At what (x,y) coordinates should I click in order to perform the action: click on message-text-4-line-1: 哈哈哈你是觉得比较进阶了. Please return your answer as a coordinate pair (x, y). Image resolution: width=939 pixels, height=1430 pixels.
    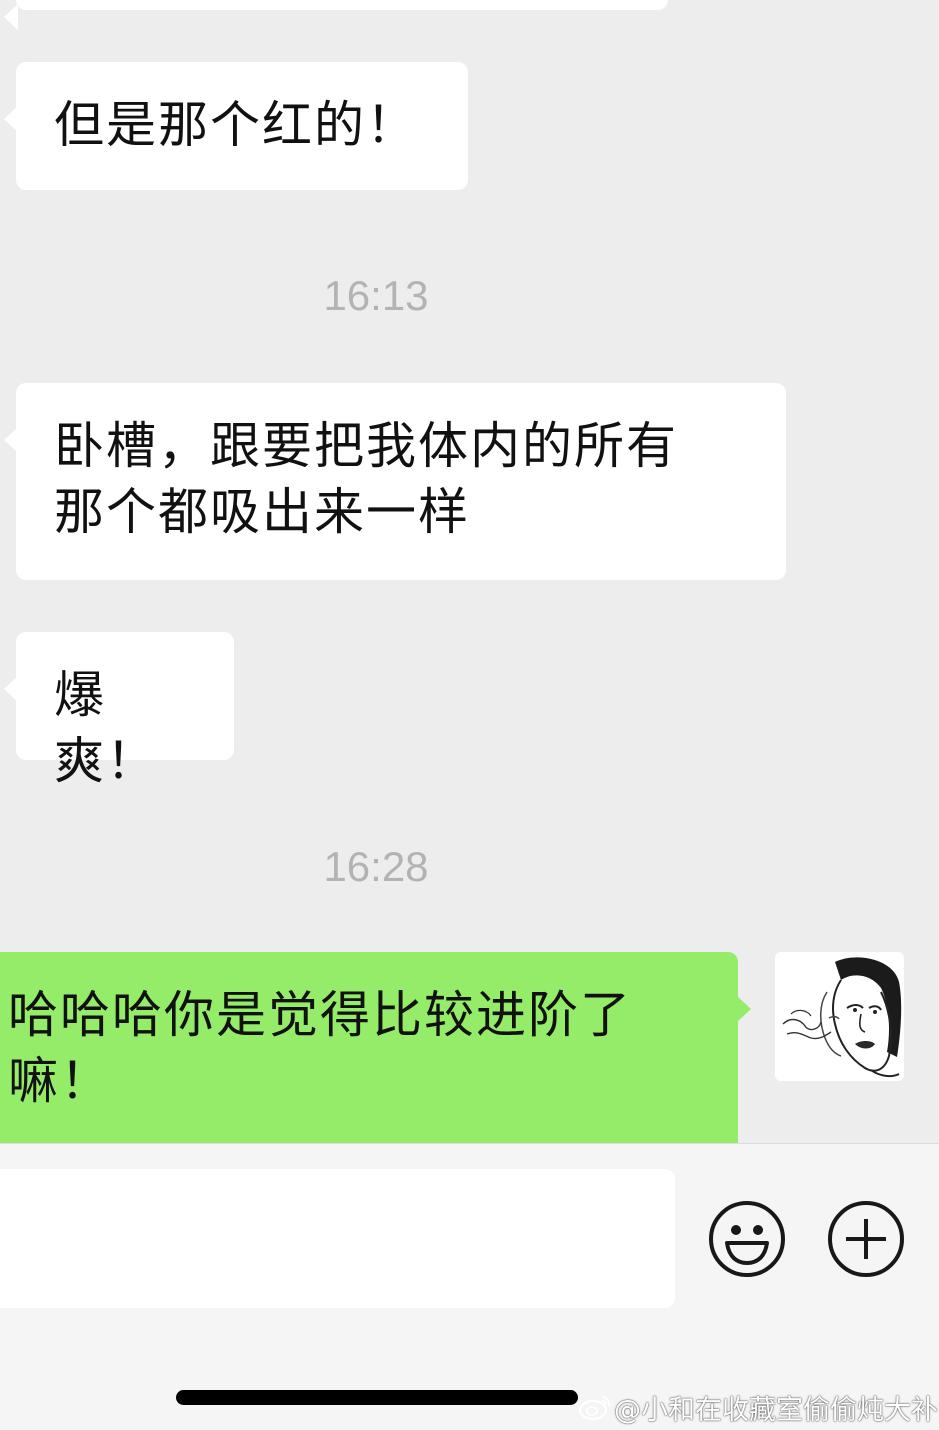
    Looking at the image, I should click on (320, 1015).